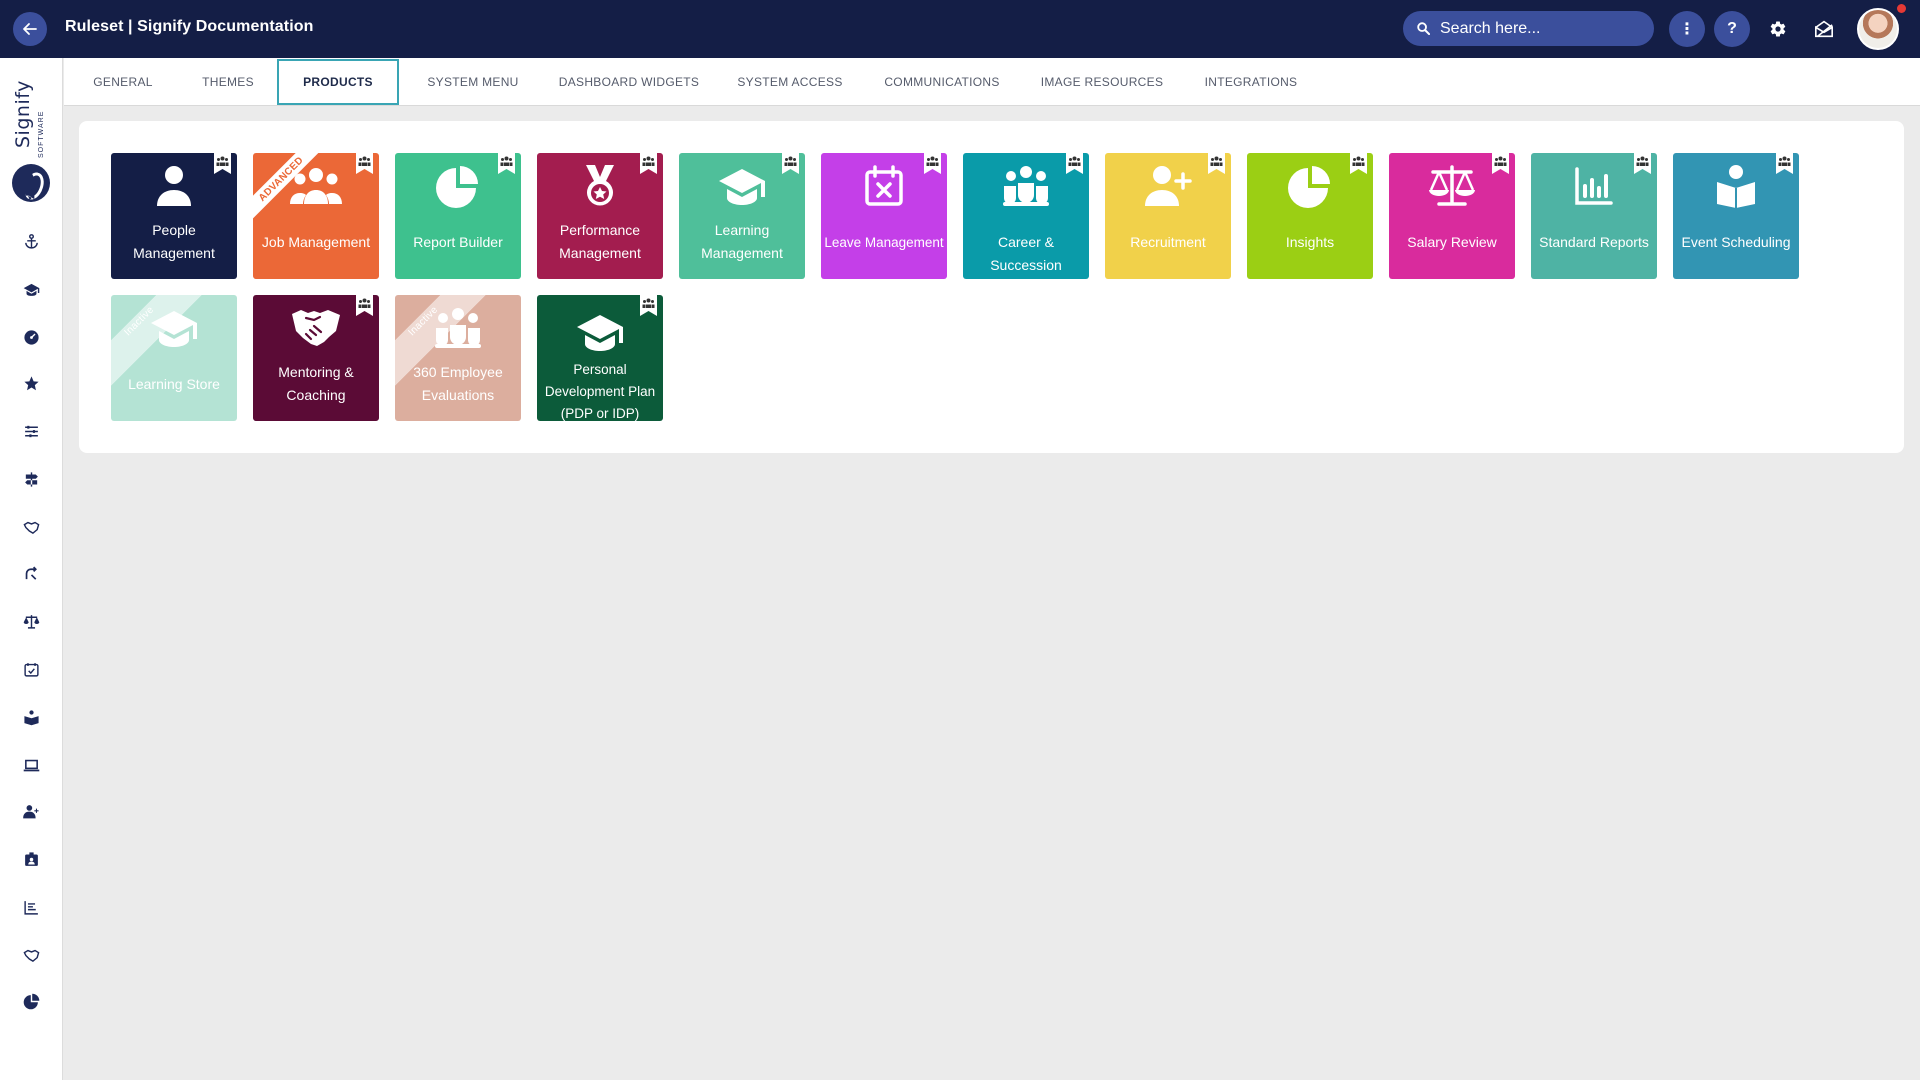  Describe the element at coordinates (1594, 242) in the screenshot. I see `product-label: Standard Reports` at that location.